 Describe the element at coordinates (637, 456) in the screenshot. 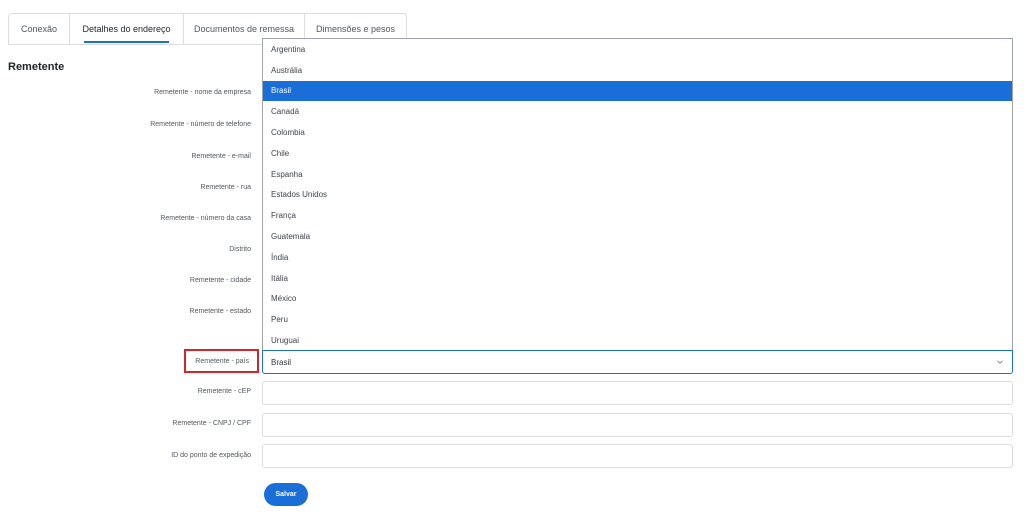

I see `dispatch-point-input` at that location.